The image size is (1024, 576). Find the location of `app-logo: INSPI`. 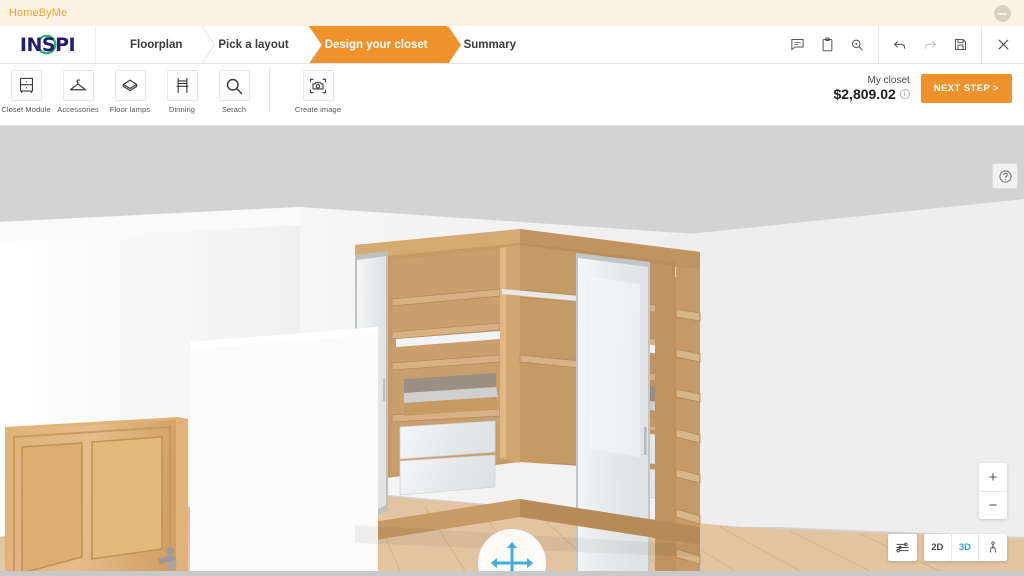

app-logo: INSPI is located at coordinates (48, 44).